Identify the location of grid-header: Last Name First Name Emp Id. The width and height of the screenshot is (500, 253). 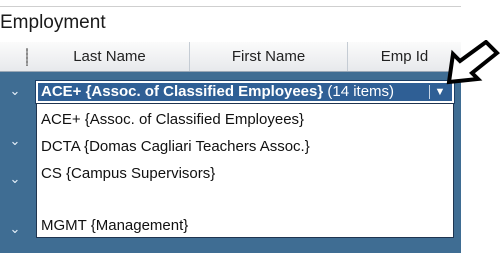
(230, 57).